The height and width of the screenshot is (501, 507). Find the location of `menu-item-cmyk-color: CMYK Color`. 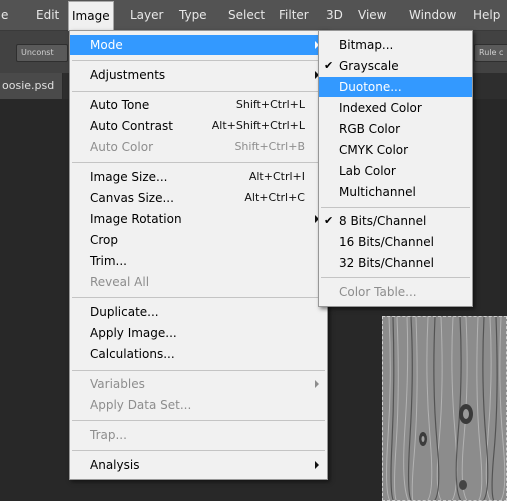

menu-item-cmyk-color: CMYK Color is located at coordinates (395, 150).